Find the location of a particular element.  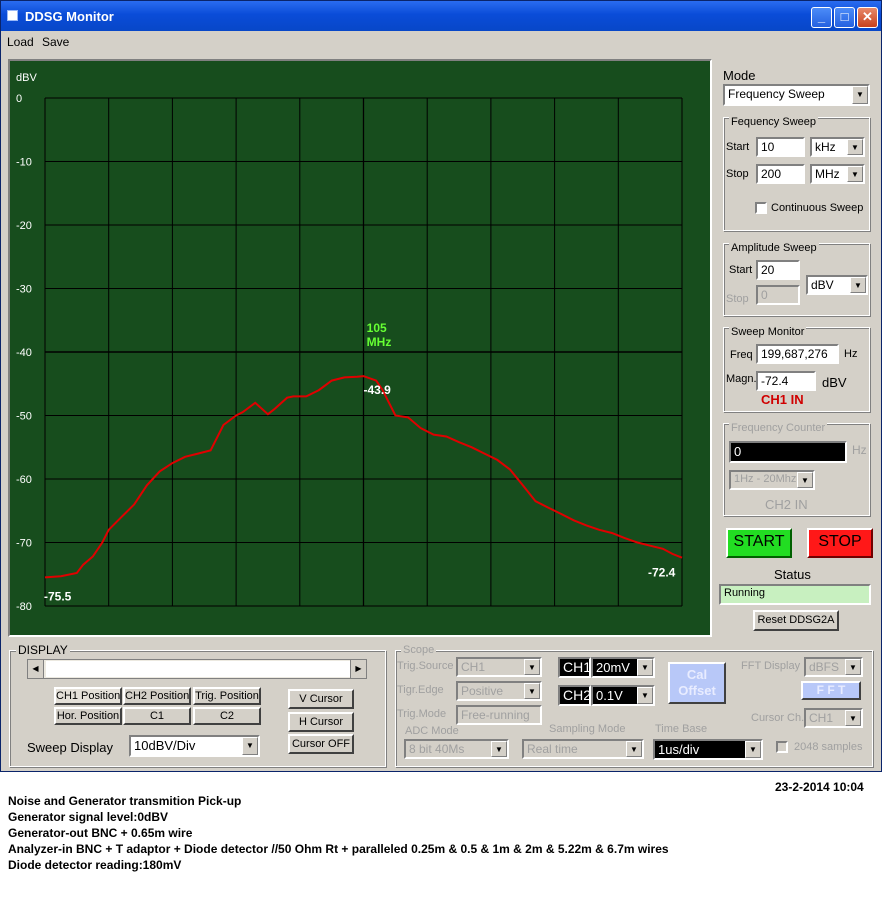

mode-value: Frequency Sweep is located at coordinates (776, 94).